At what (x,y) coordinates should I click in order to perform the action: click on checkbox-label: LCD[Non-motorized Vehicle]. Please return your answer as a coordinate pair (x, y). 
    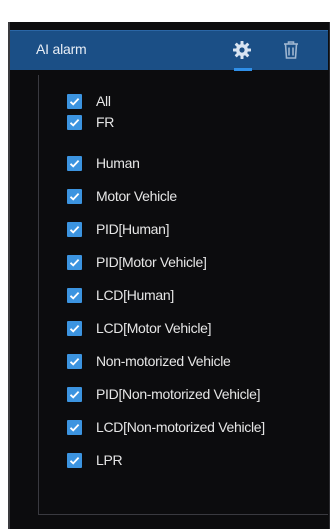
    Looking at the image, I should click on (180, 427).